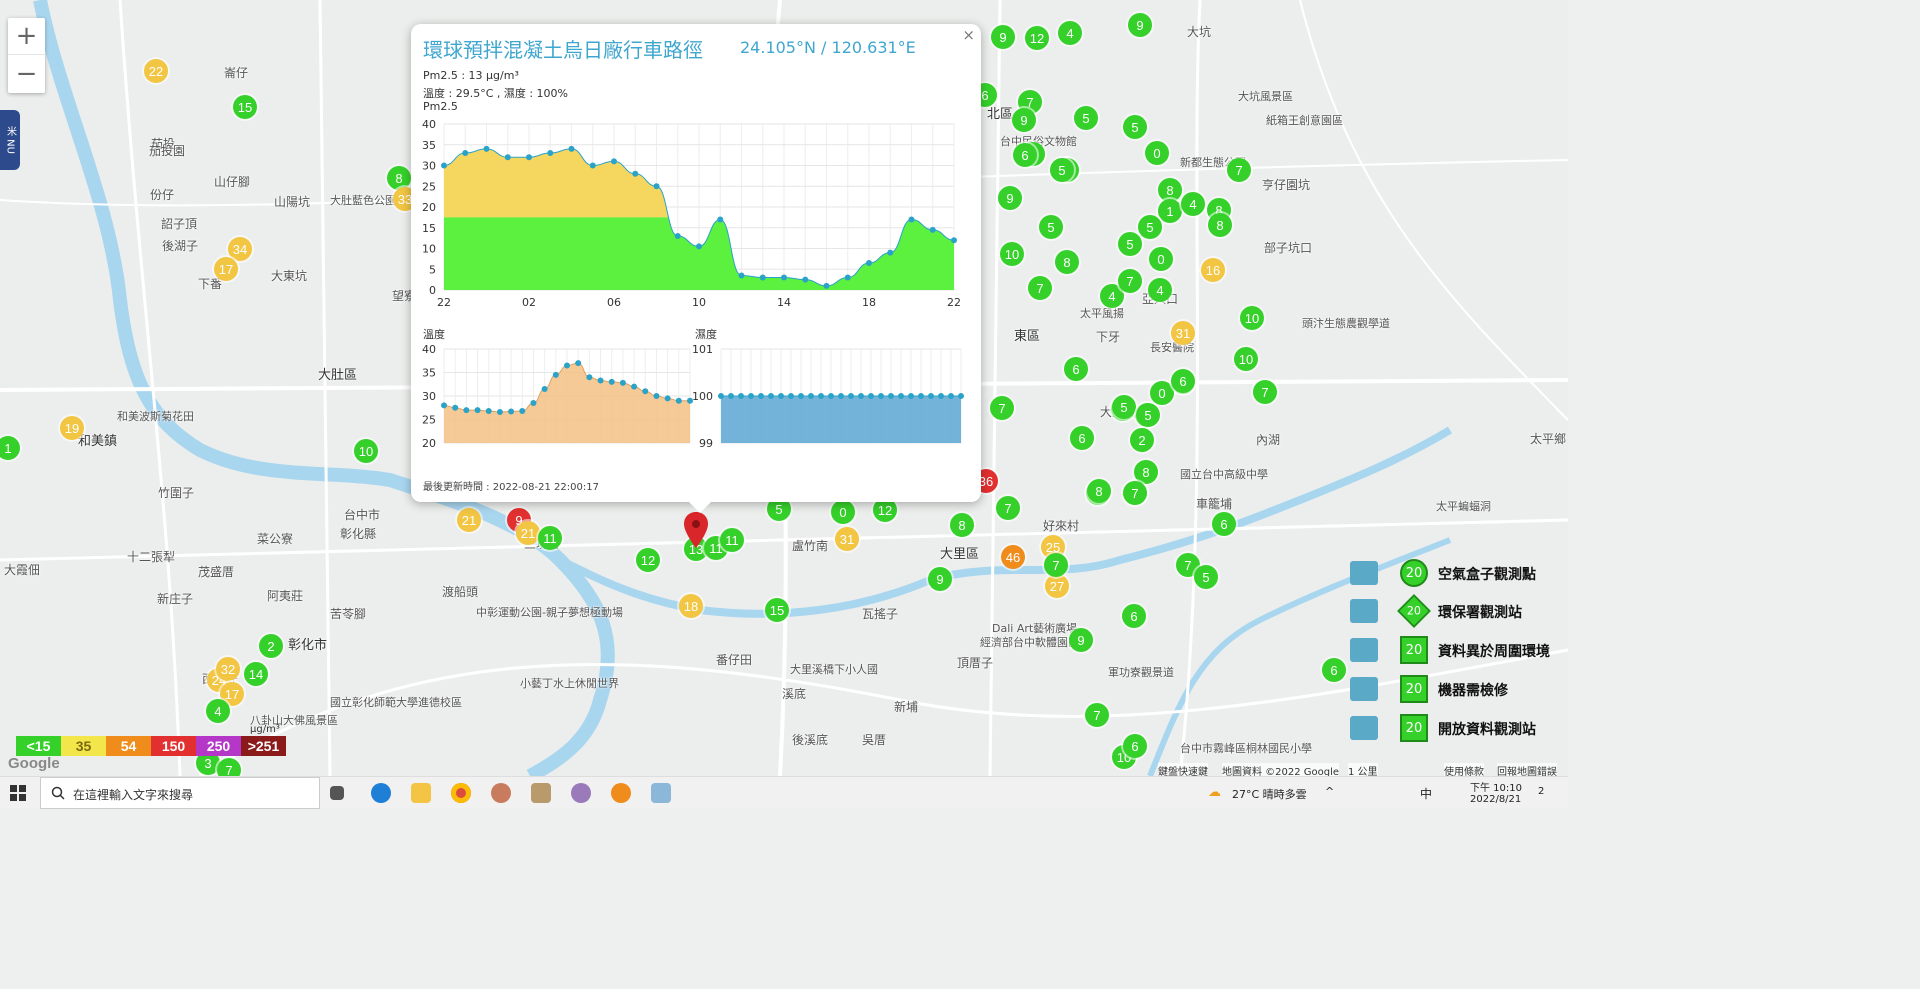 The height and width of the screenshot is (989, 1920). Describe the element at coordinates (363, 200) in the screenshot. I see `poi-label: 大肚藍色公園` at that location.